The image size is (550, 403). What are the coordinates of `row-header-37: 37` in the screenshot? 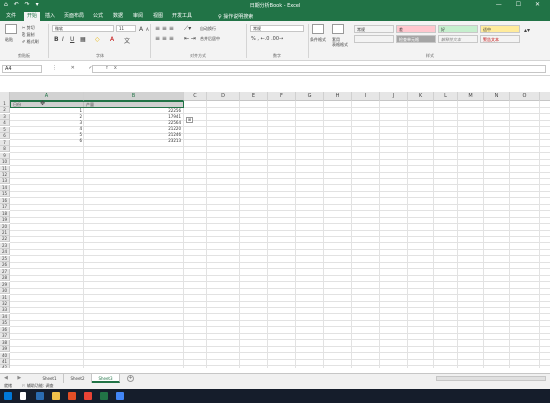 It's located at (5, 336).